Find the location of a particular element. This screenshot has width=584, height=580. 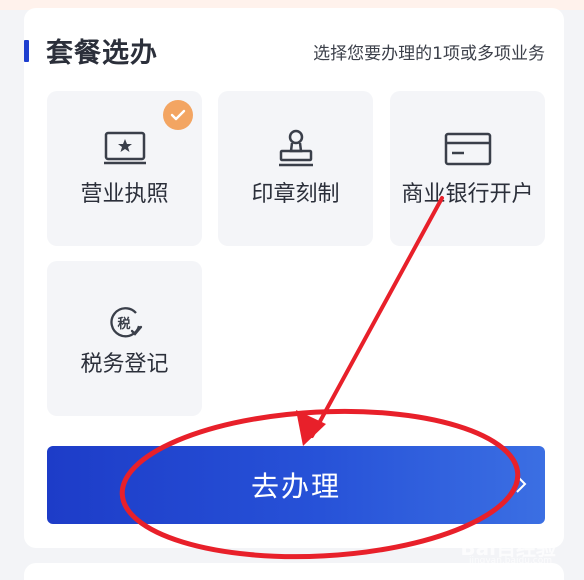

proceed-button: 去办理 is located at coordinates (296, 485).